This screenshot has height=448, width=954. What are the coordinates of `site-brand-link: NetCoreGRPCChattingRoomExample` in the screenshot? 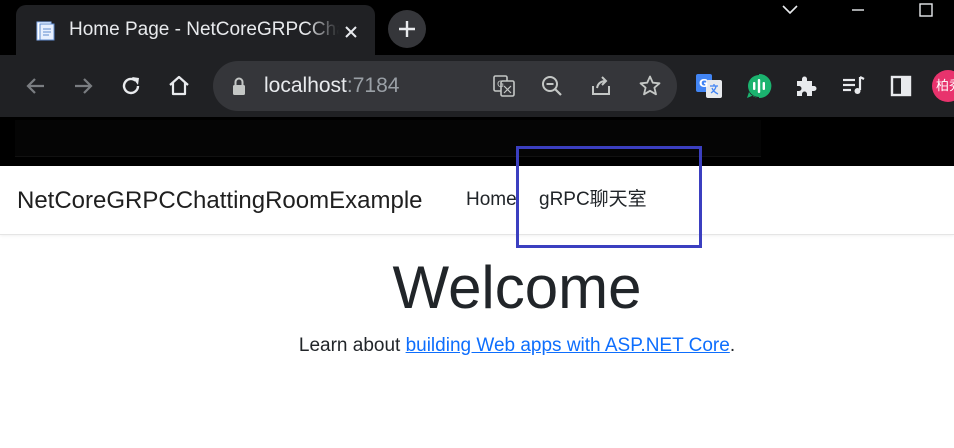 It's located at (220, 201).